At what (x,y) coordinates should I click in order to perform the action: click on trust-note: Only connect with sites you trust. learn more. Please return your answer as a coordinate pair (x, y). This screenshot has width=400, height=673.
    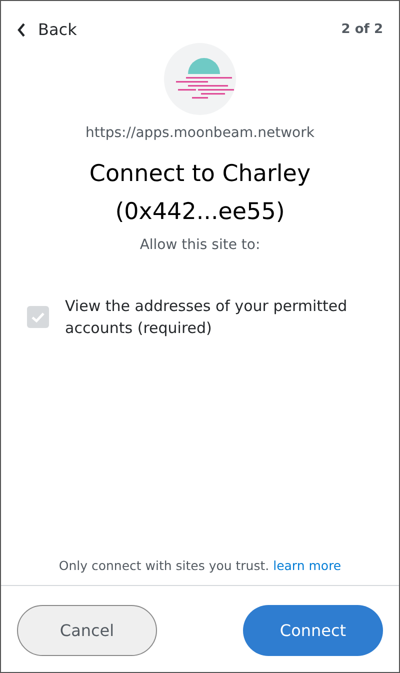
    Looking at the image, I should click on (200, 566).